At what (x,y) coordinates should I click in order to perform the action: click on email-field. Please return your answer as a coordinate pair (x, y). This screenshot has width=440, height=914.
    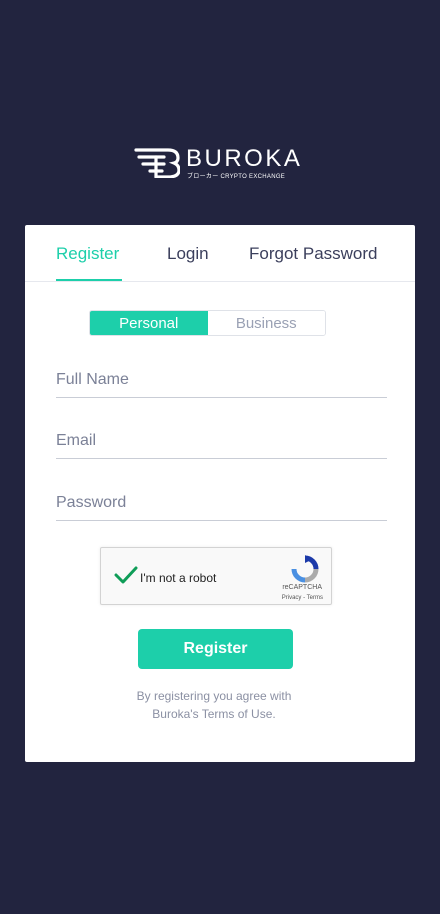
    Looking at the image, I should click on (221, 439).